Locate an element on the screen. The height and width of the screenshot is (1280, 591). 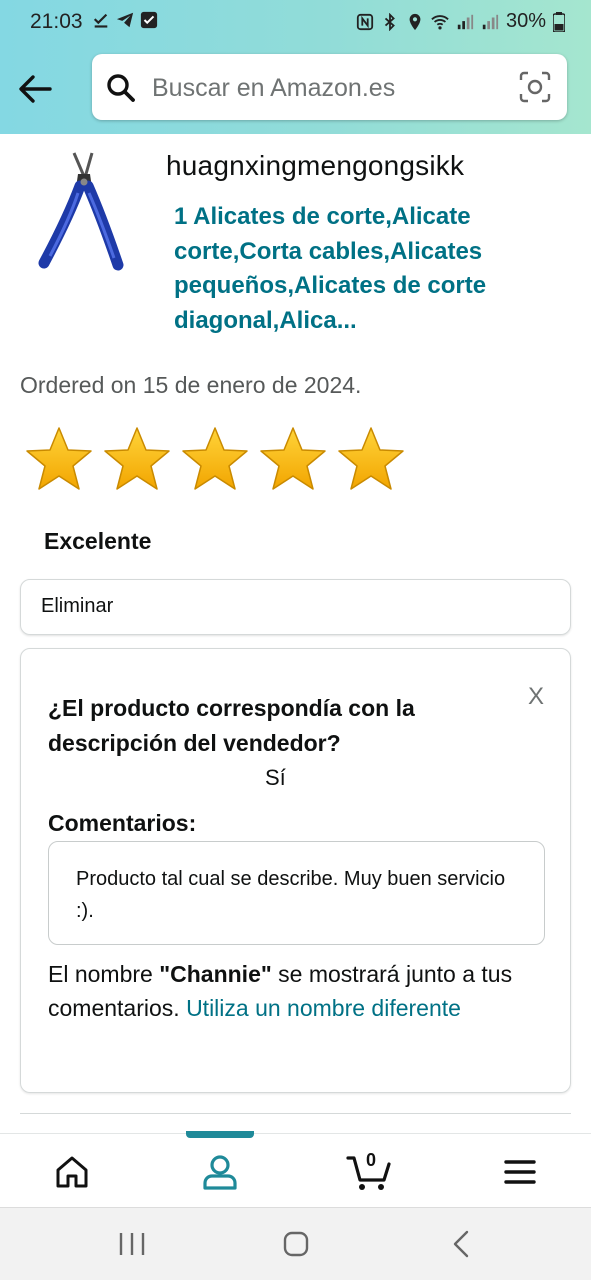
location-icon is located at coordinates (415, 21).